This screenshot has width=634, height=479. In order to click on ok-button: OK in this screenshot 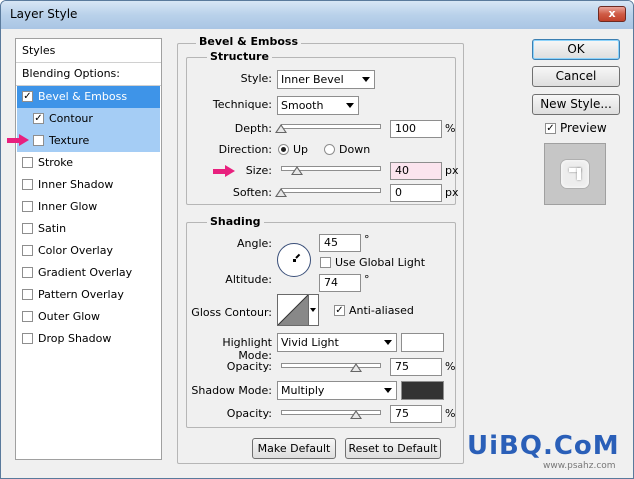, I will do `click(576, 49)`.